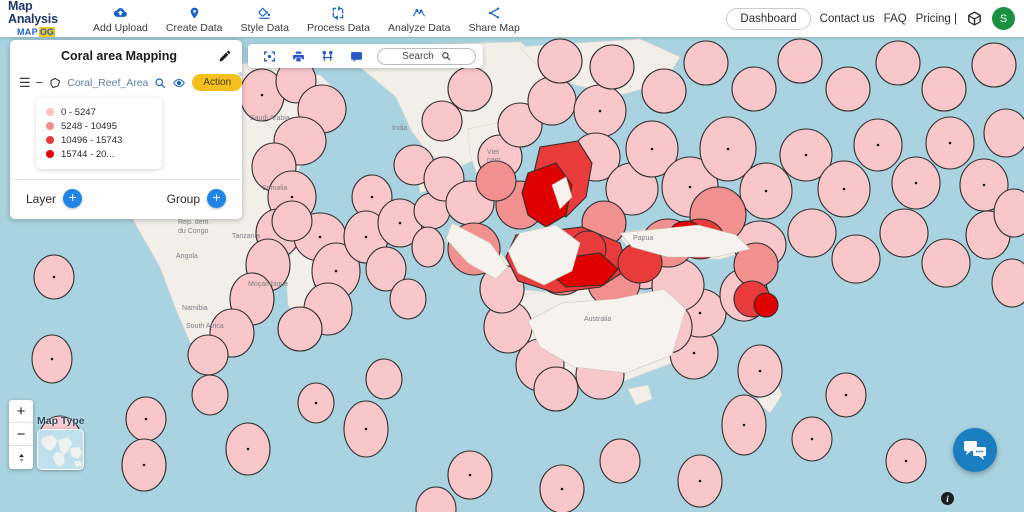  What do you see at coordinates (225, 56) in the screenshot?
I see `pencil-icon` at bounding box center [225, 56].